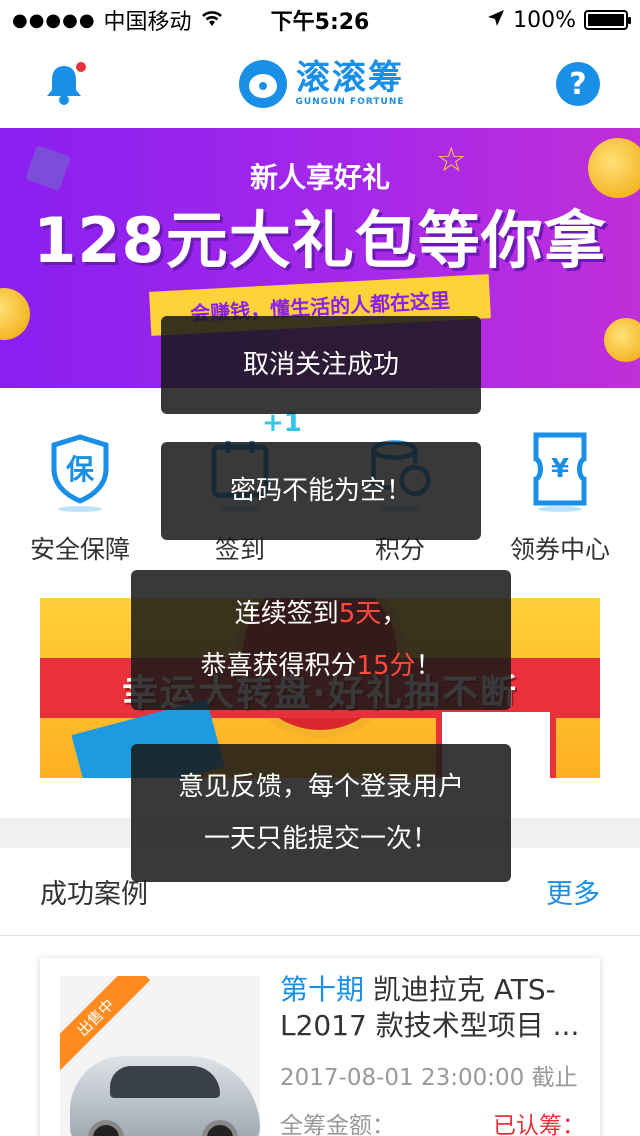  What do you see at coordinates (322, 989) in the screenshot?
I see `case-period: 第十期` at bounding box center [322, 989].